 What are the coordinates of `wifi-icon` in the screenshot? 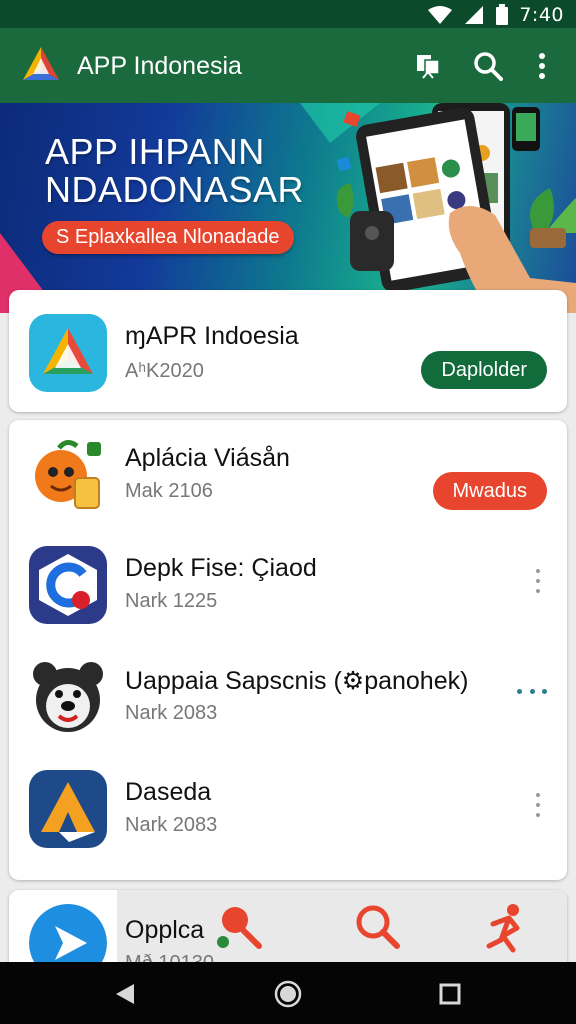 It's located at (440, 15).